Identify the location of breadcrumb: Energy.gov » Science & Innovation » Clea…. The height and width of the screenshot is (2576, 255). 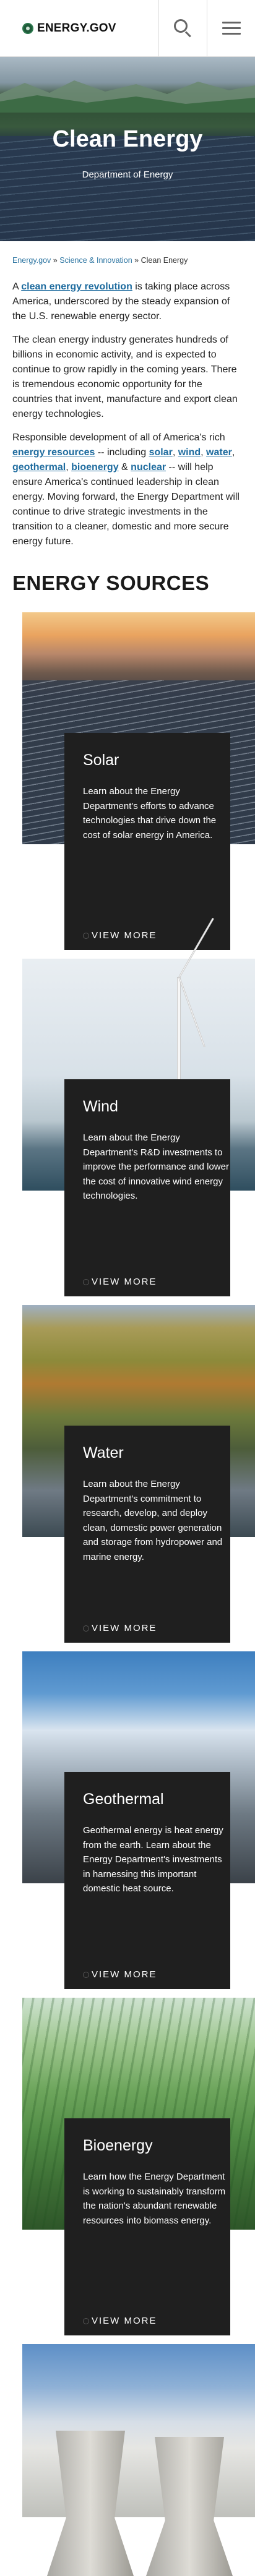
(127, 253).